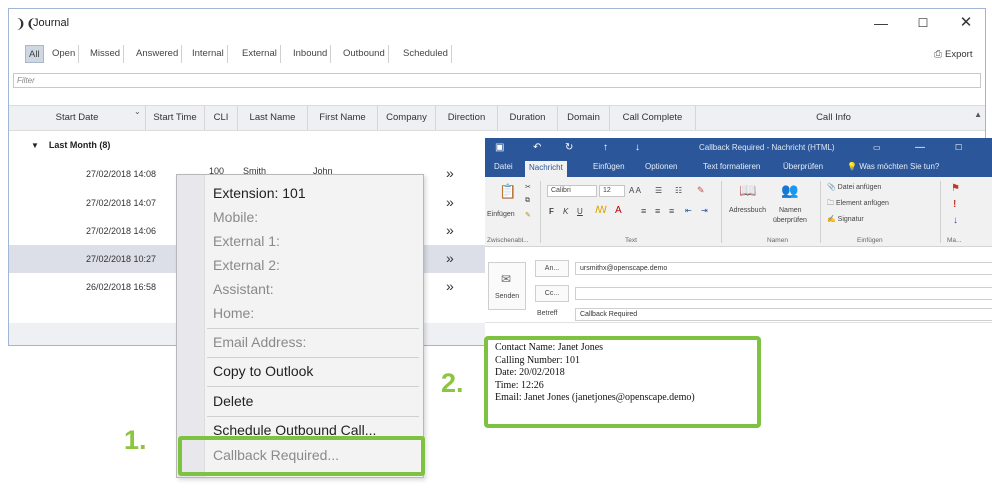  I want to click on down-arrow-icon: ↓, so click(637, 147).